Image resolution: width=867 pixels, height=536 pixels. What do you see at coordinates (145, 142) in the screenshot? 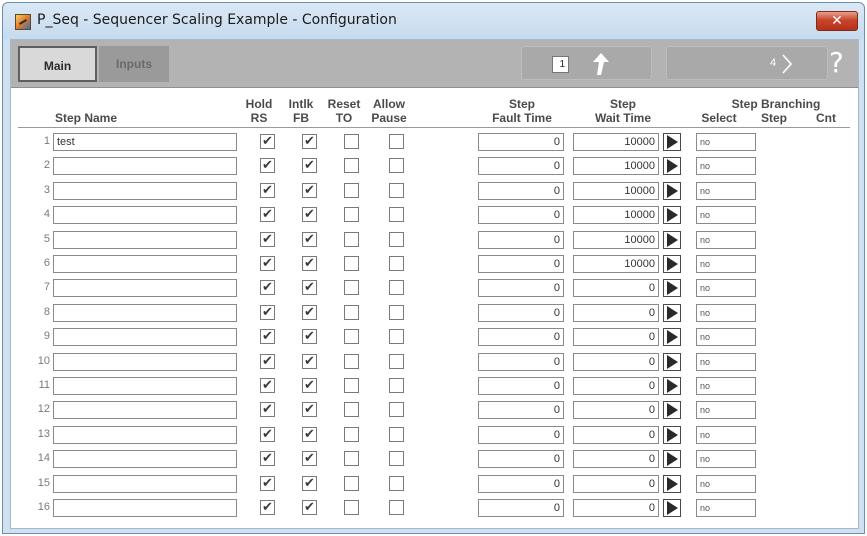
I see `step-name-field: test` at bounding box center [145, 142].